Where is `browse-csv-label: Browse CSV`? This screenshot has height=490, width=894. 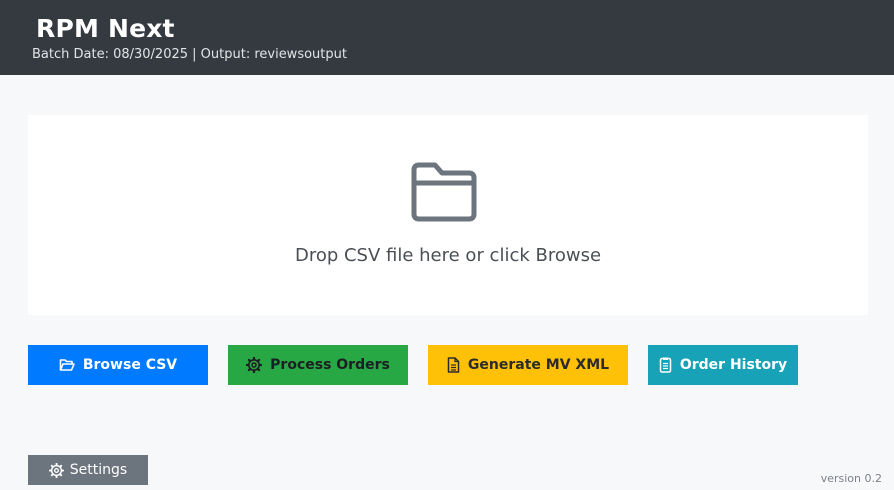
browse-csv-label: Browse CSV is located at coordinates (130, 365).